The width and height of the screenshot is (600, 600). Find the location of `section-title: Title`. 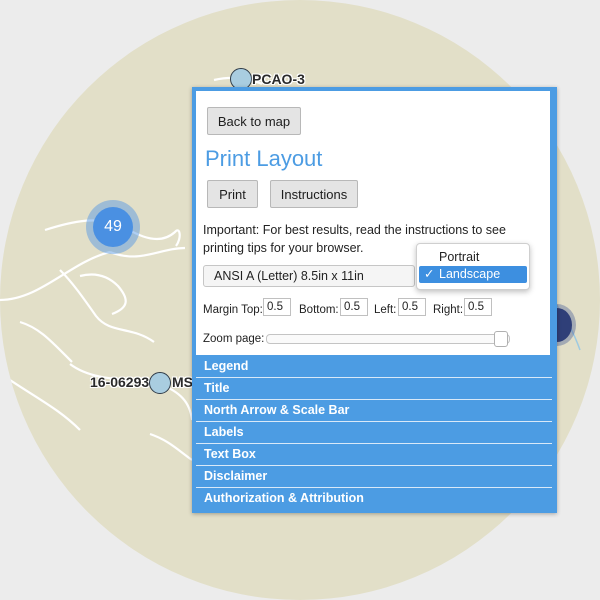

section-title: Title is located at coordinates (374, 389).